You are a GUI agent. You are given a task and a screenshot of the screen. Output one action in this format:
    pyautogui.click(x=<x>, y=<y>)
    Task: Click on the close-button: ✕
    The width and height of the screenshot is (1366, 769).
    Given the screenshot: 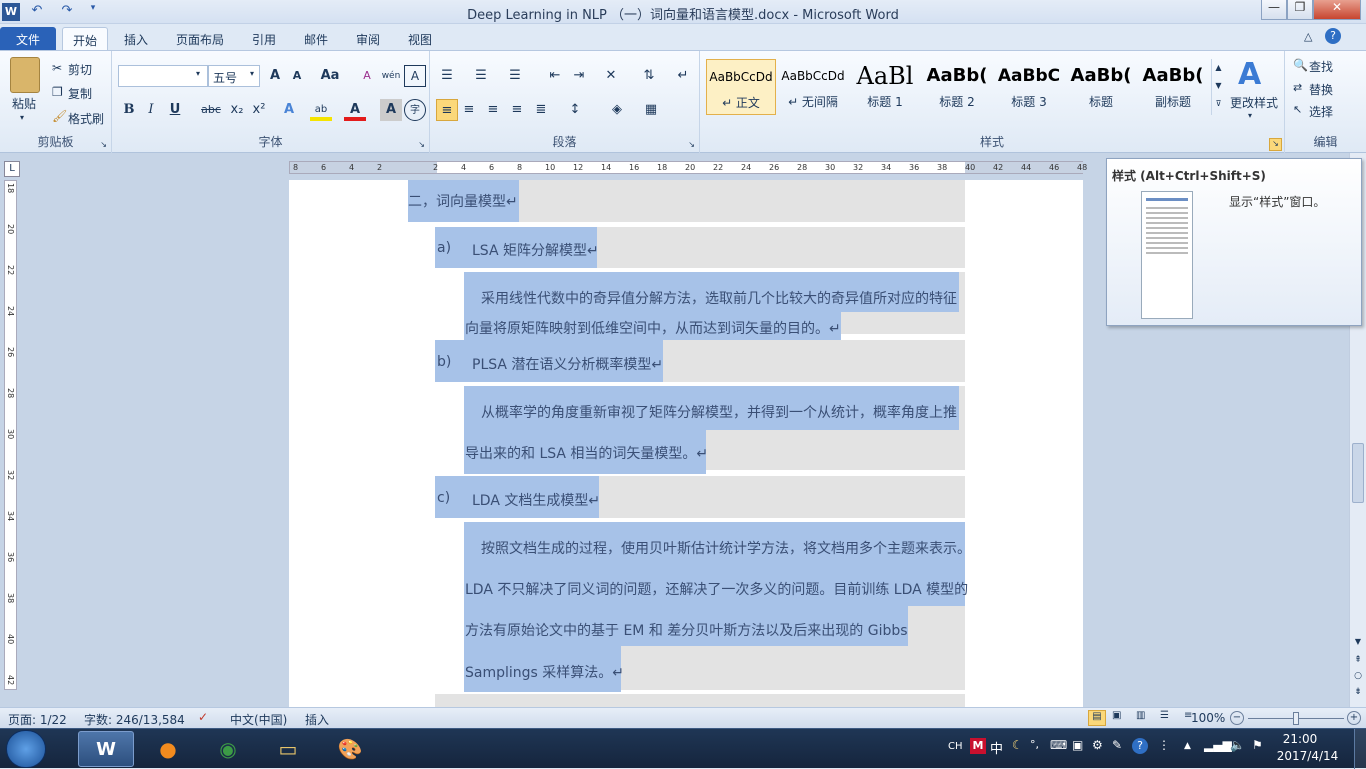 What is the action you would take?
    pyautogui.click(x=1337, y=10)
    